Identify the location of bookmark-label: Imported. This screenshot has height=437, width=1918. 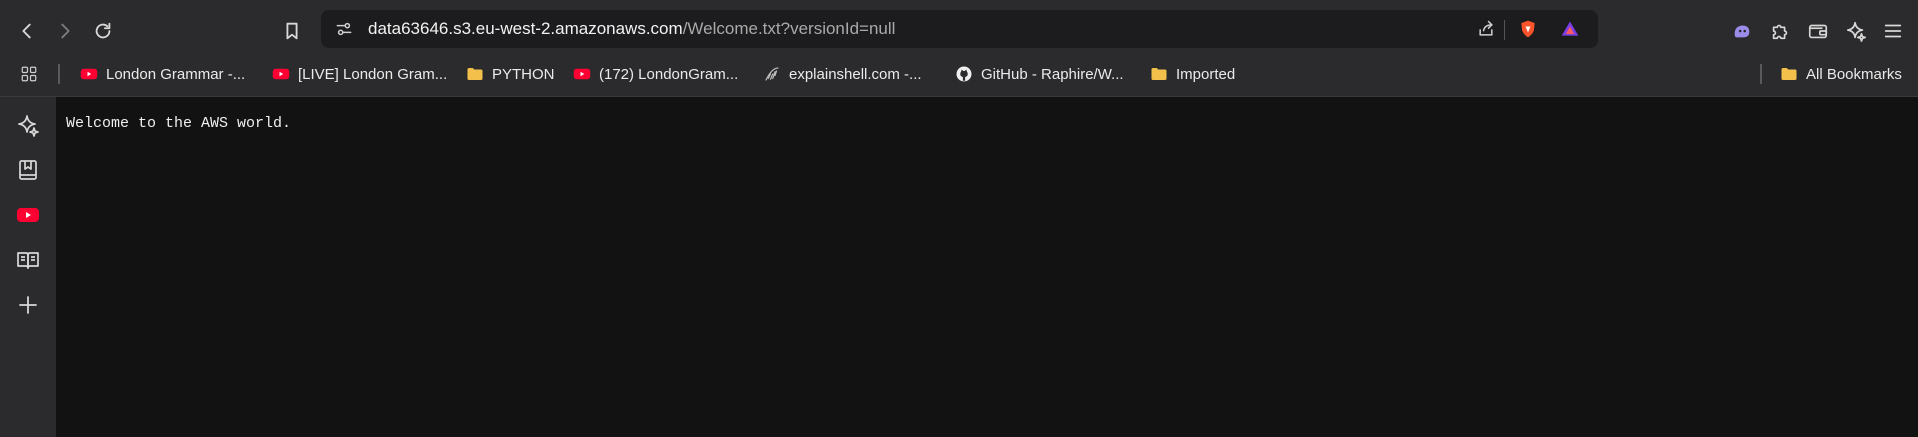
(1206, 74).